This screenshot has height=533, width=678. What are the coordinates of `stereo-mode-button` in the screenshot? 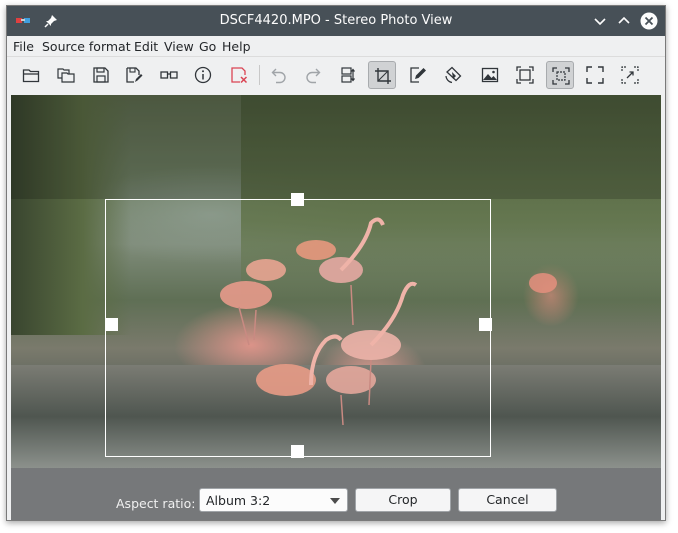 It's located at (169, 75).